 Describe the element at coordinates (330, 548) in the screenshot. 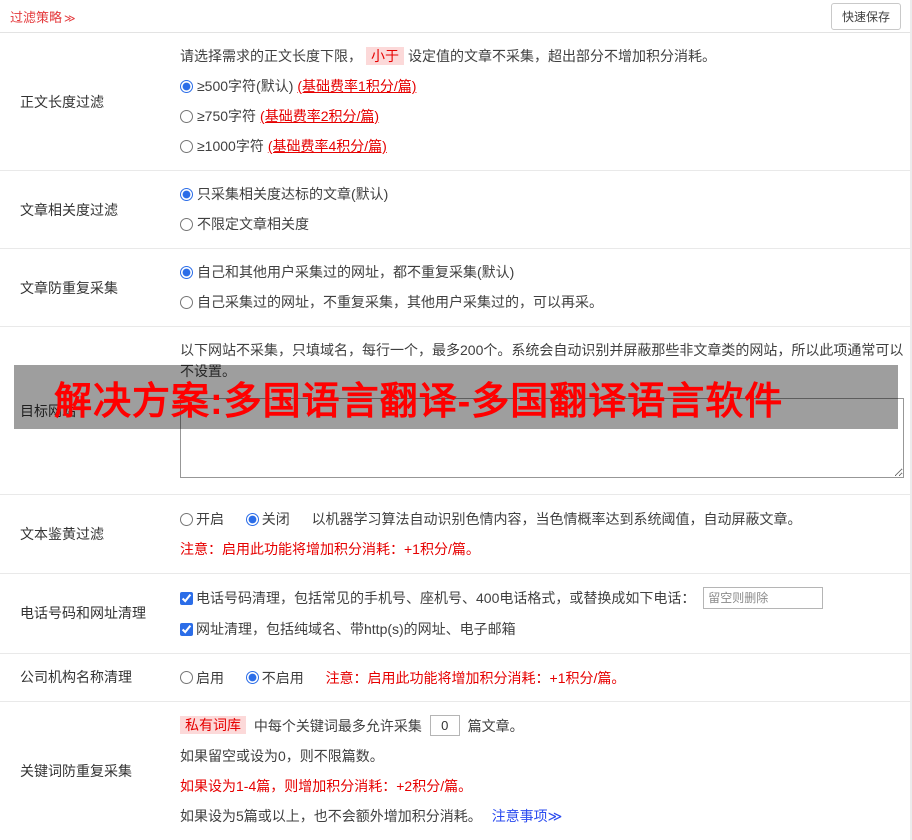

I see `porn-filter-warning: 注意：启用此功能将增加积分消耗：+1积分/篇。` at that location.